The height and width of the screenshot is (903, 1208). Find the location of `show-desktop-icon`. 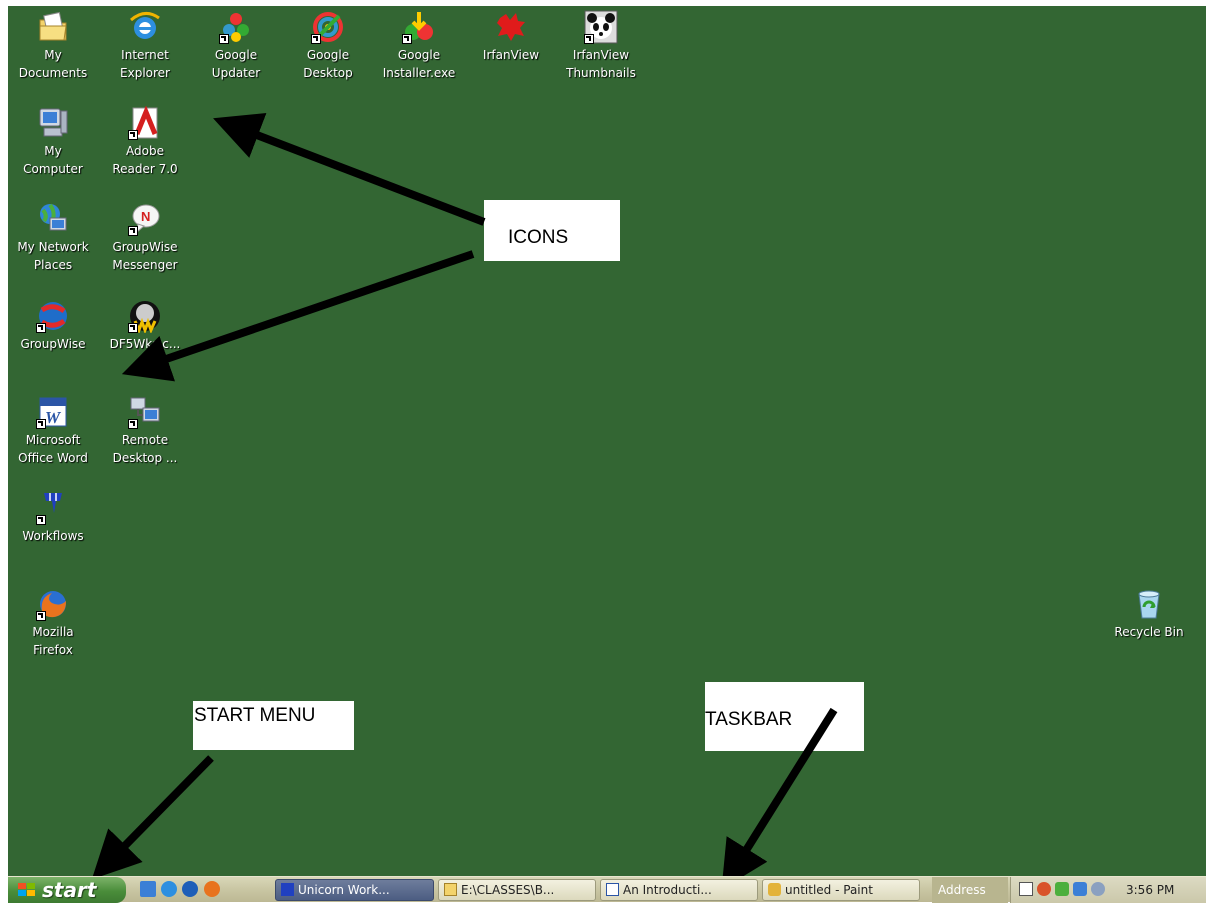

show-desktop-icon is located at coordinates (148, 889).